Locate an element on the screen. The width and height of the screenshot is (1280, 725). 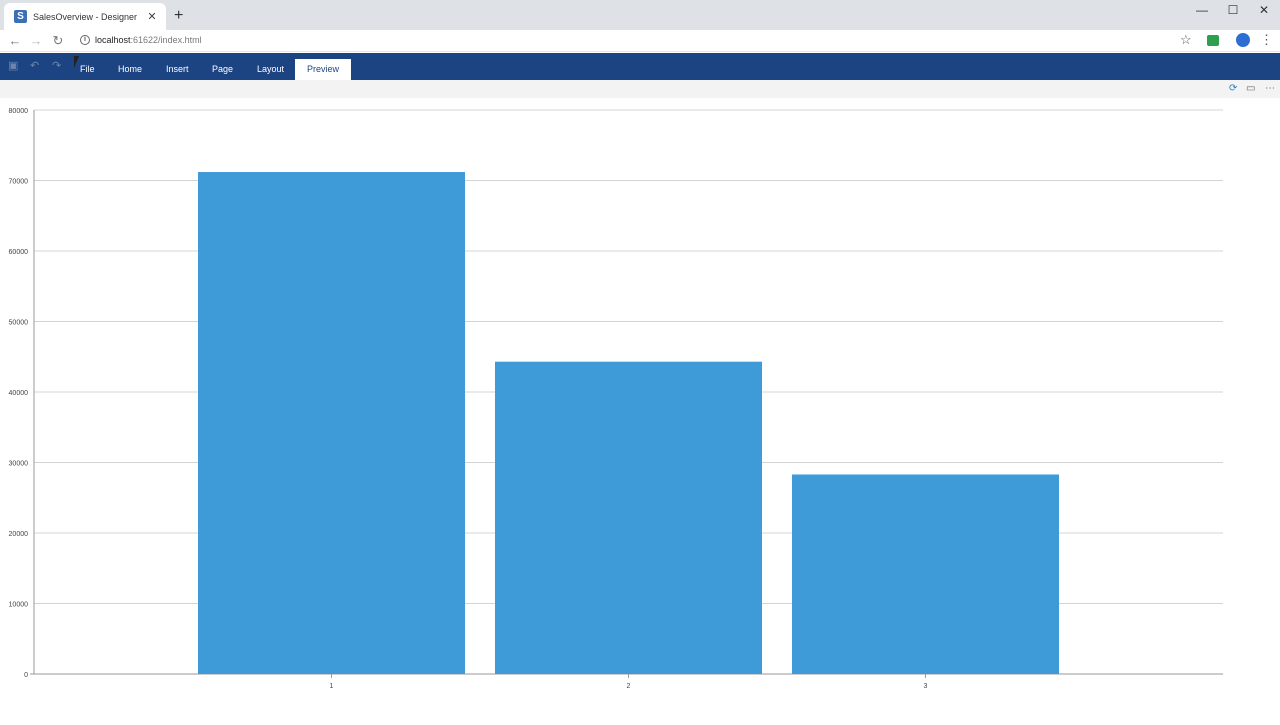
ribbon-tab-layout: Layout is located at coordinates (270, 69).